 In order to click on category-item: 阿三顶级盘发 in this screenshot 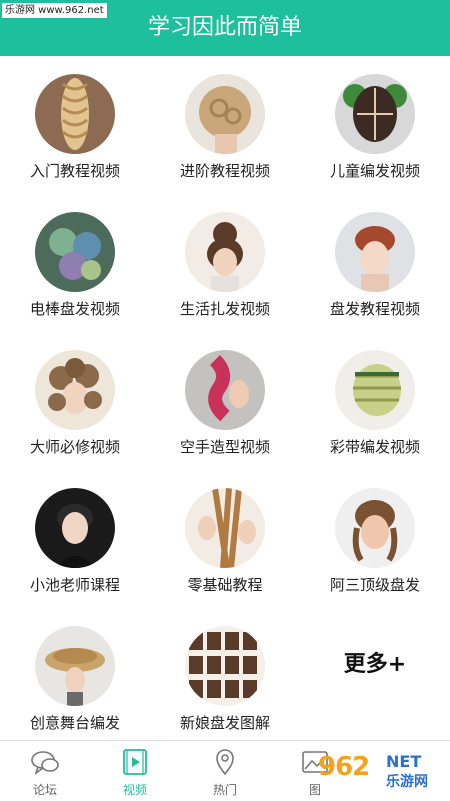, I will do `click(375, 539)`.